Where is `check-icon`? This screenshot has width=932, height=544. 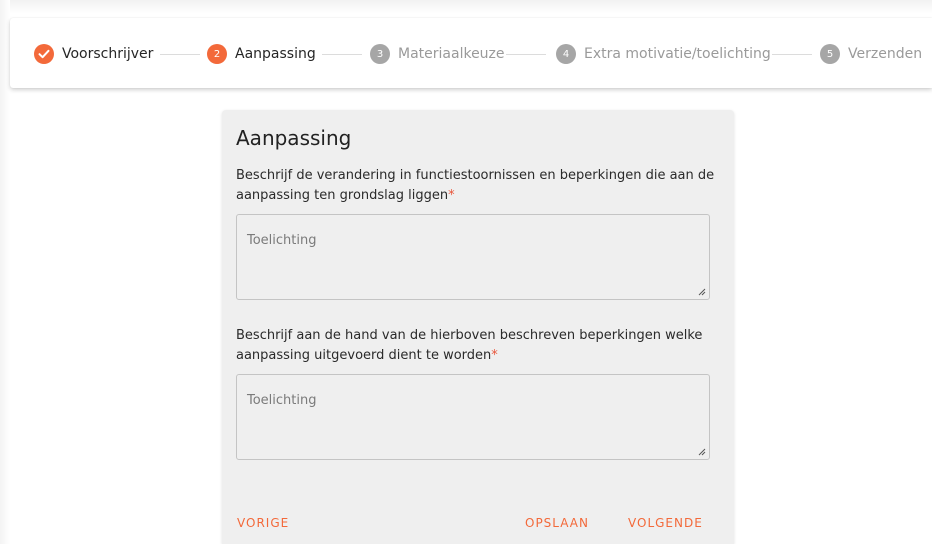 check-icon is located at coordinates (44, 54).